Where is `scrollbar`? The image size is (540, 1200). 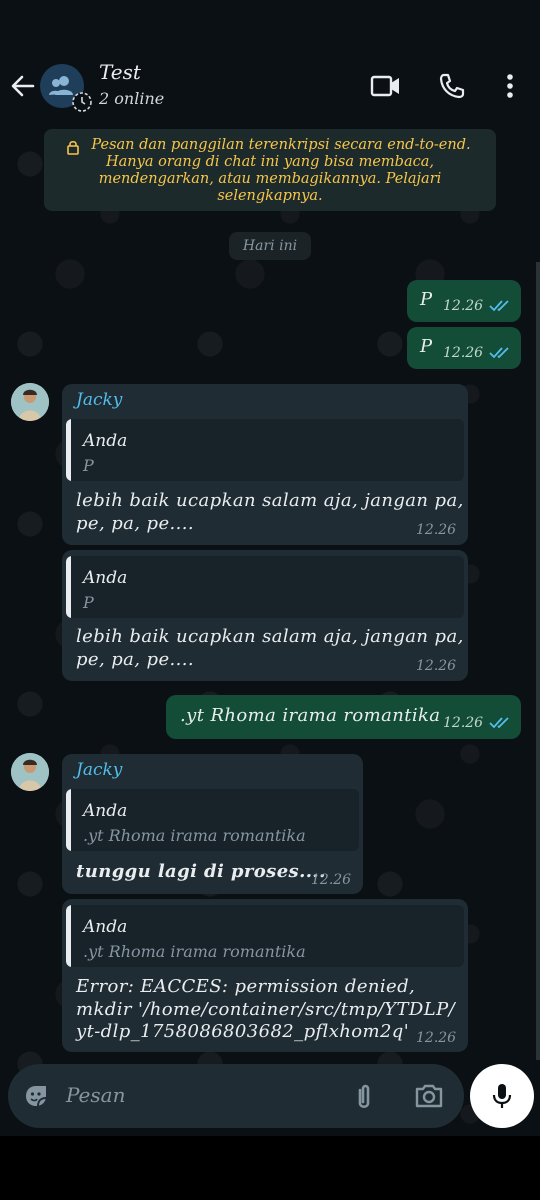 scrollbar is located at coordinates (538, 661).